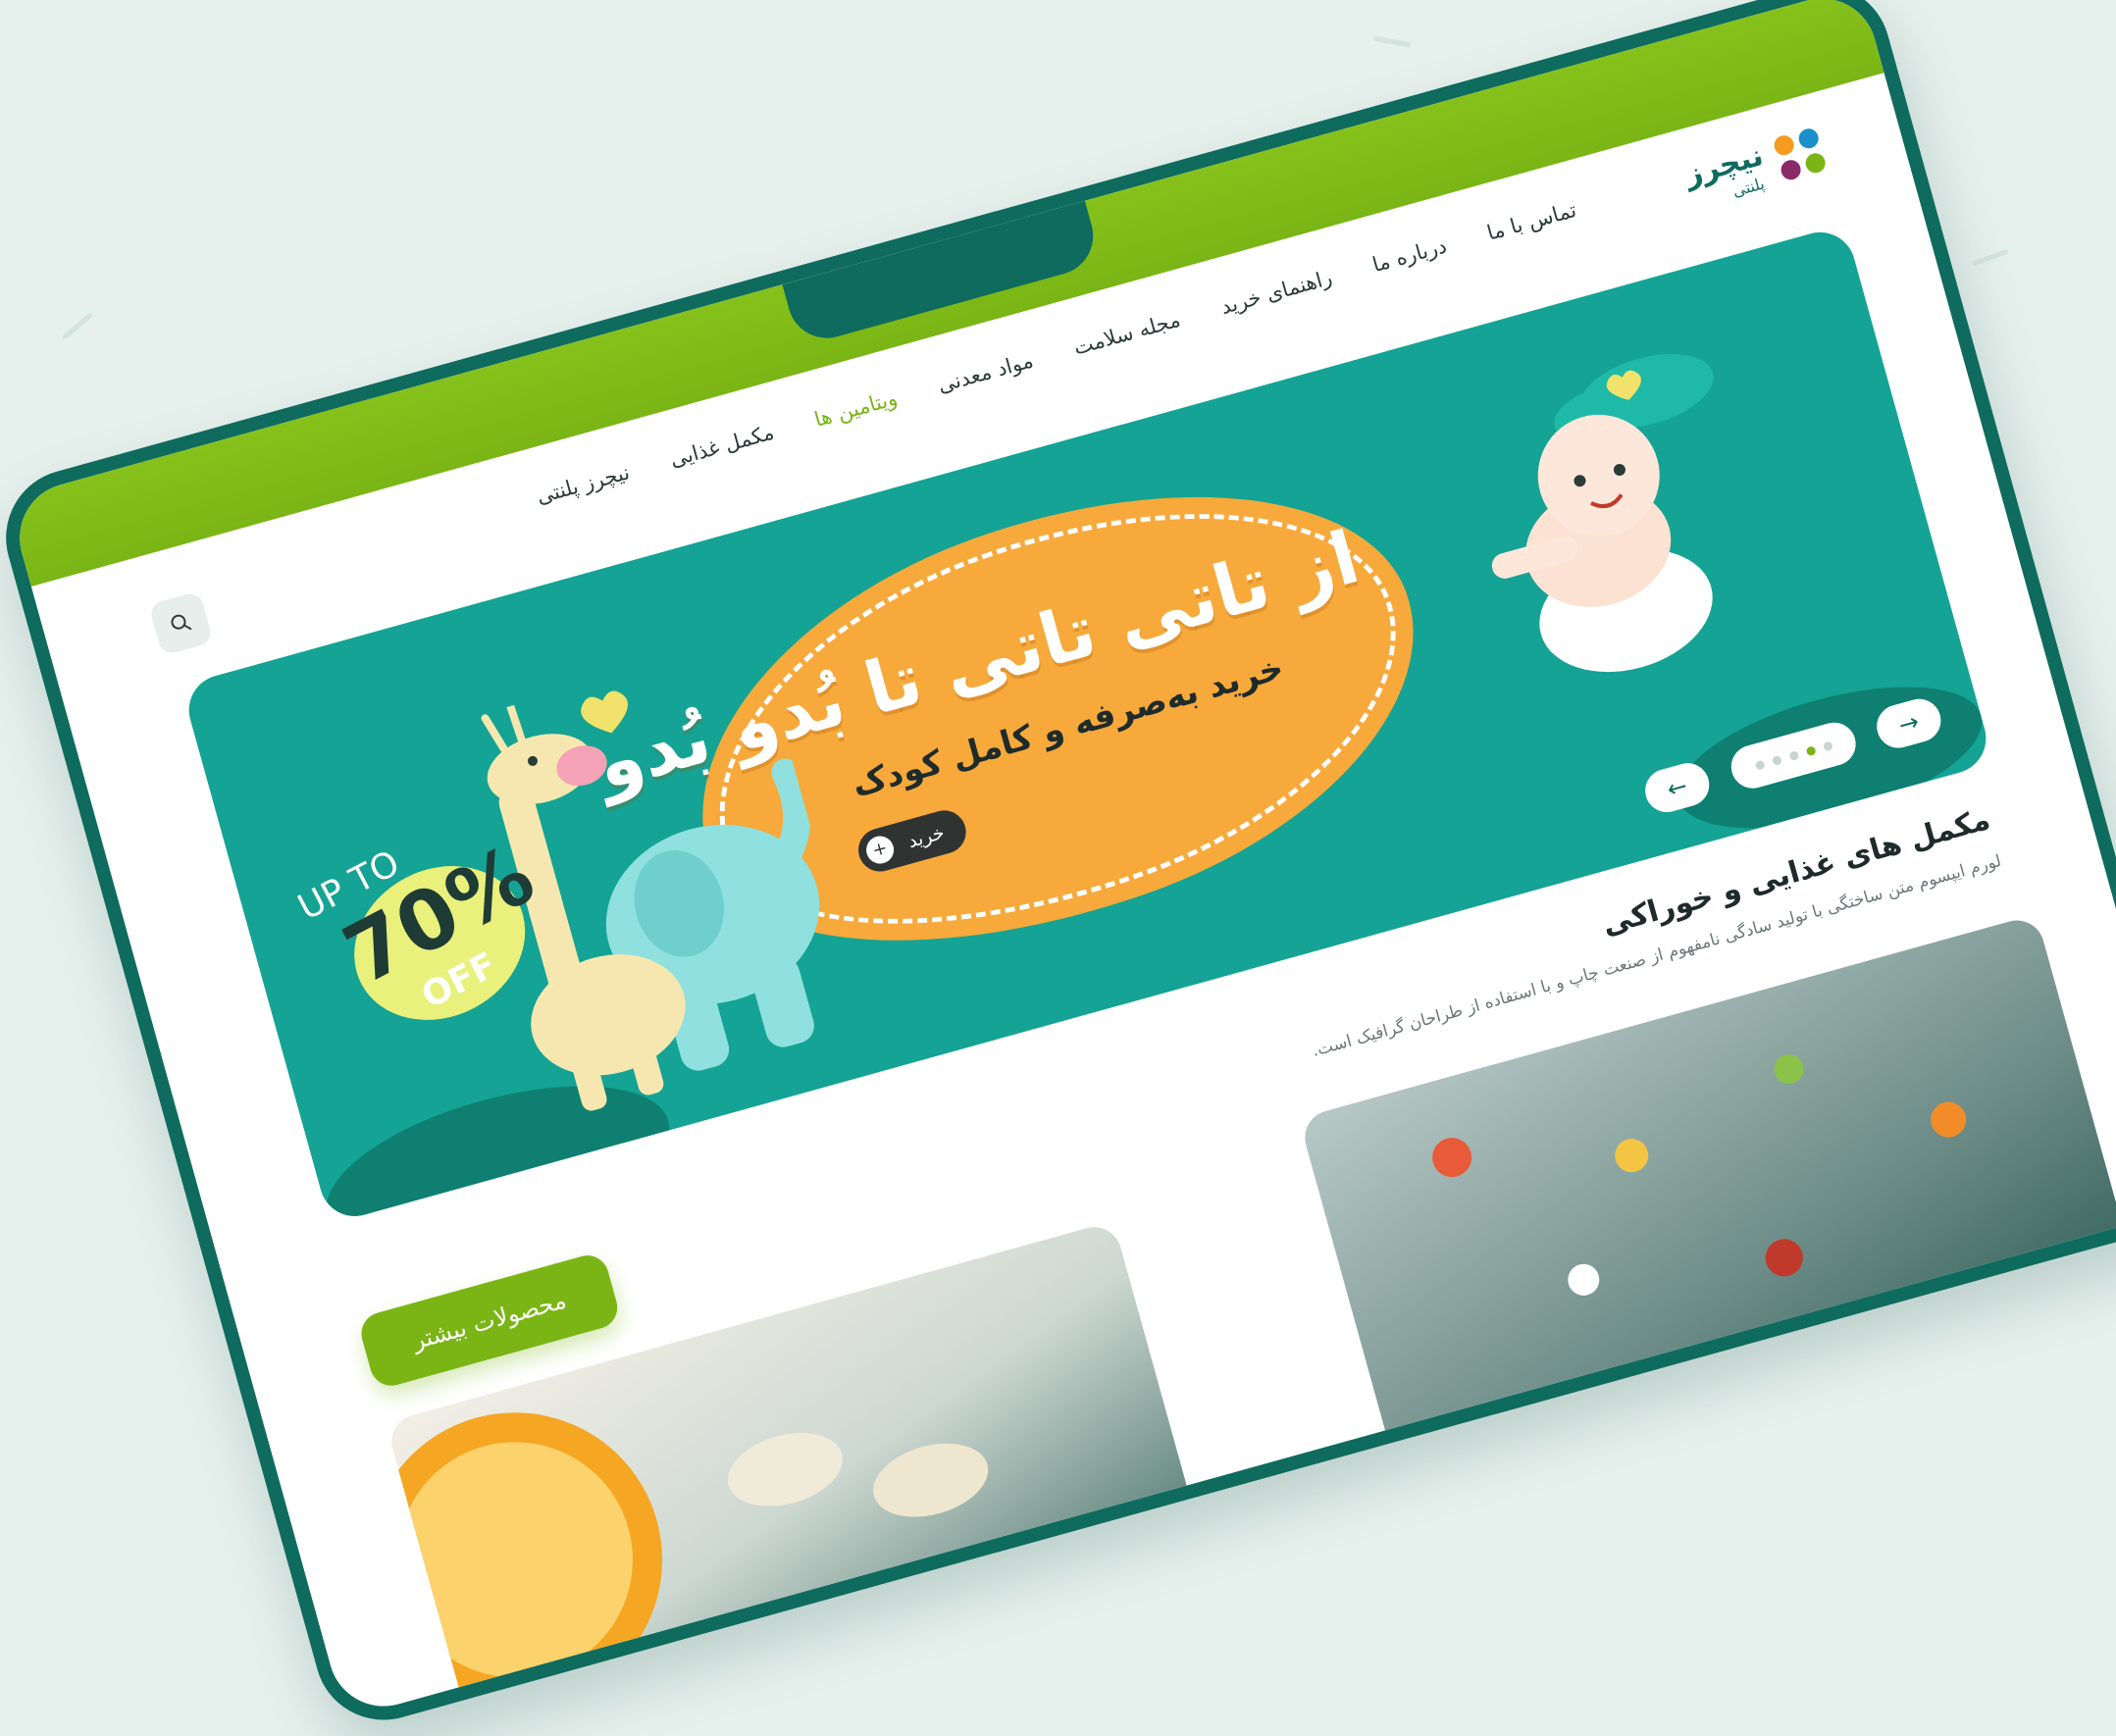 This screenshot has width=2116, height=1736. I want to click on search-button, so click(181, 623).